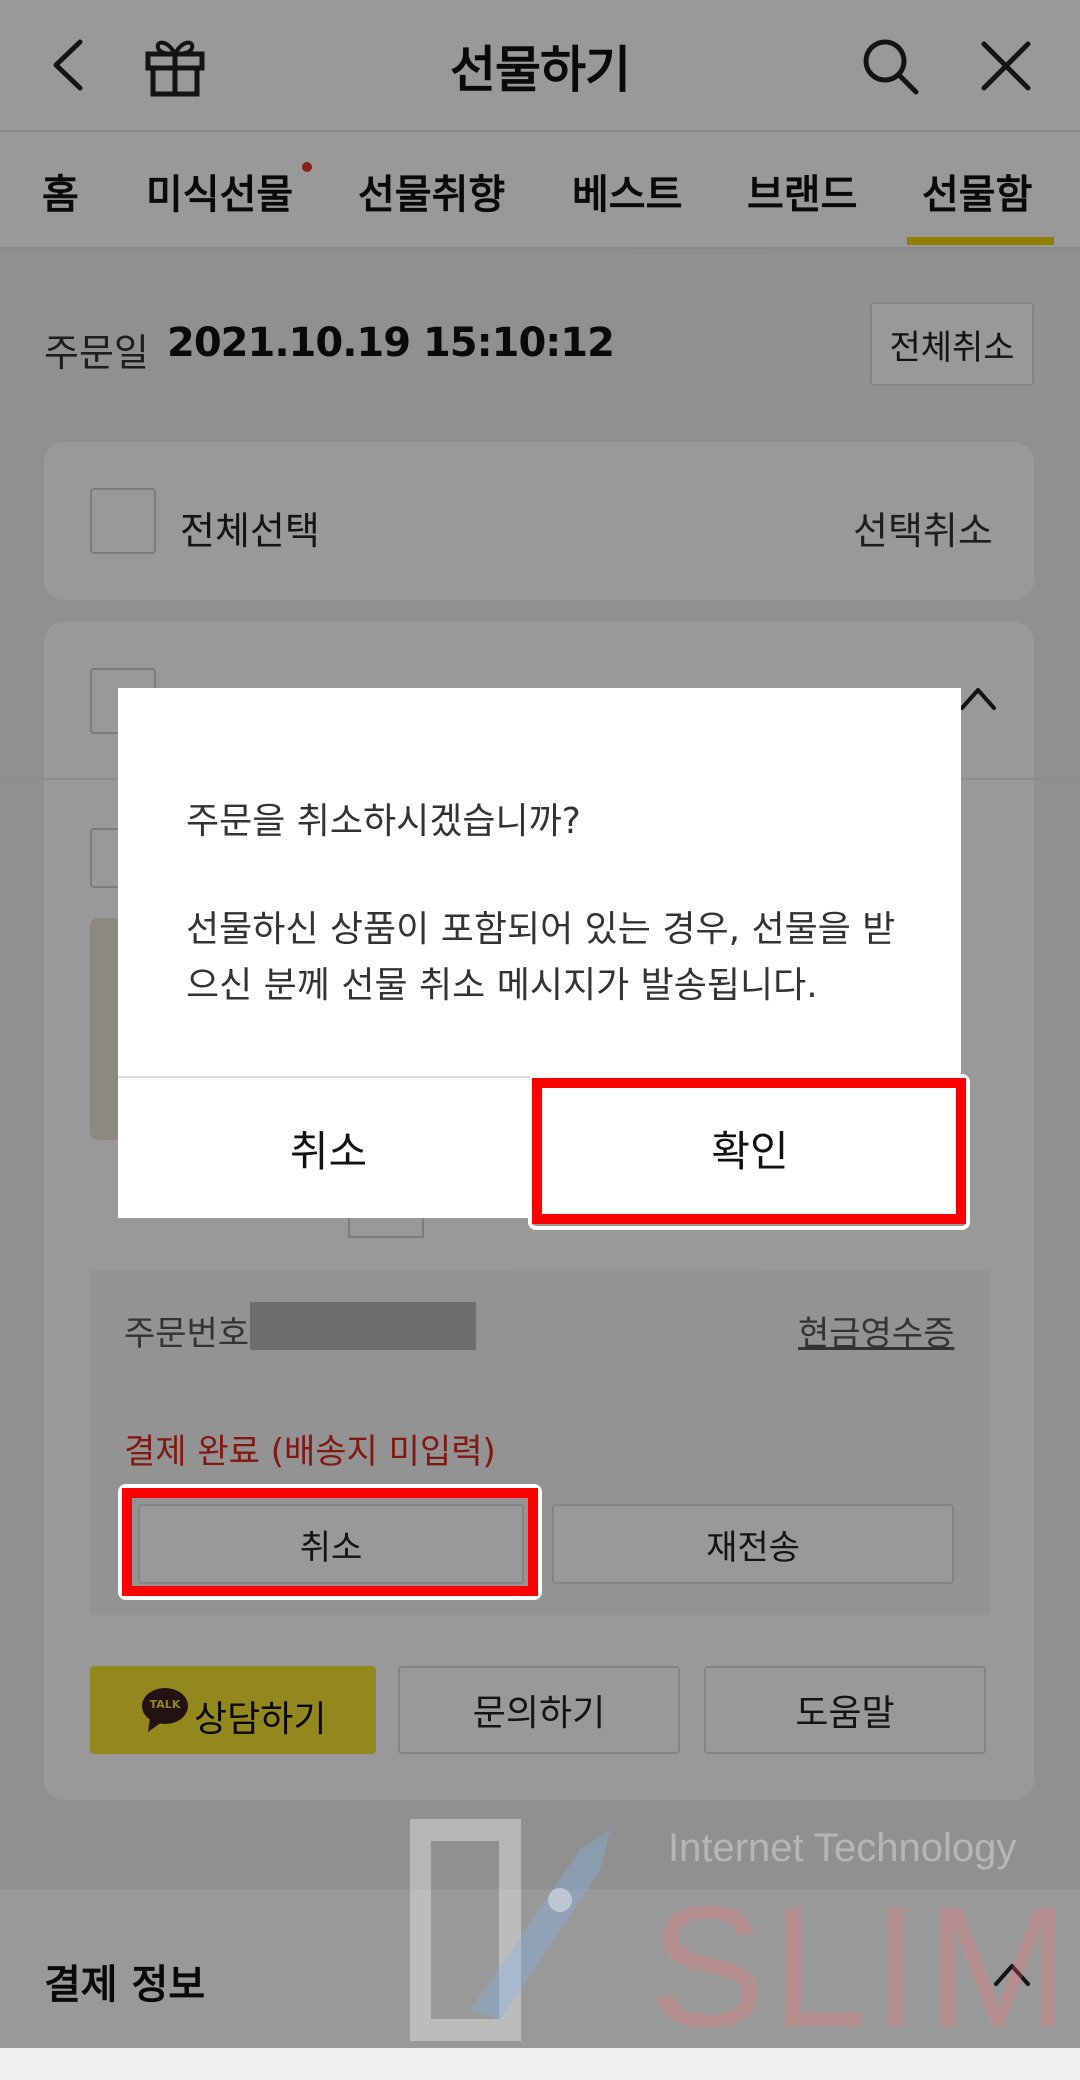 The width and height of the screenshot is (1080, 2080). What do you see at coordinates (863, 1967) in the screenshot?
I see `watermark-brand: SLIM` at bounding box center [863, 1967].